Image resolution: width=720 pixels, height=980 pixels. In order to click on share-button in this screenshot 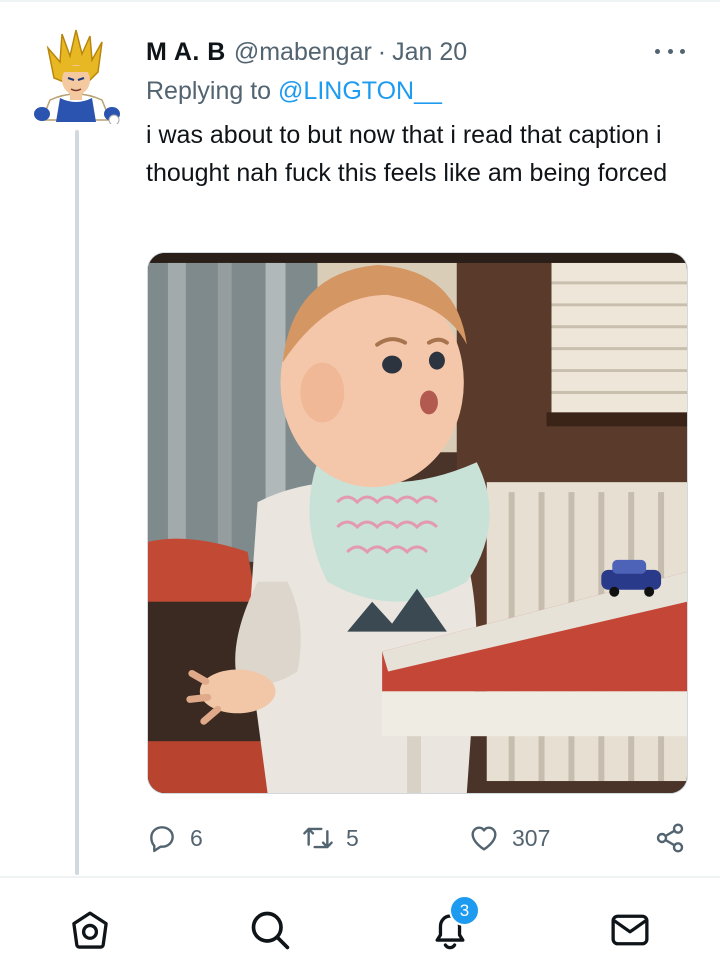, I will do `click(670, 838)`.